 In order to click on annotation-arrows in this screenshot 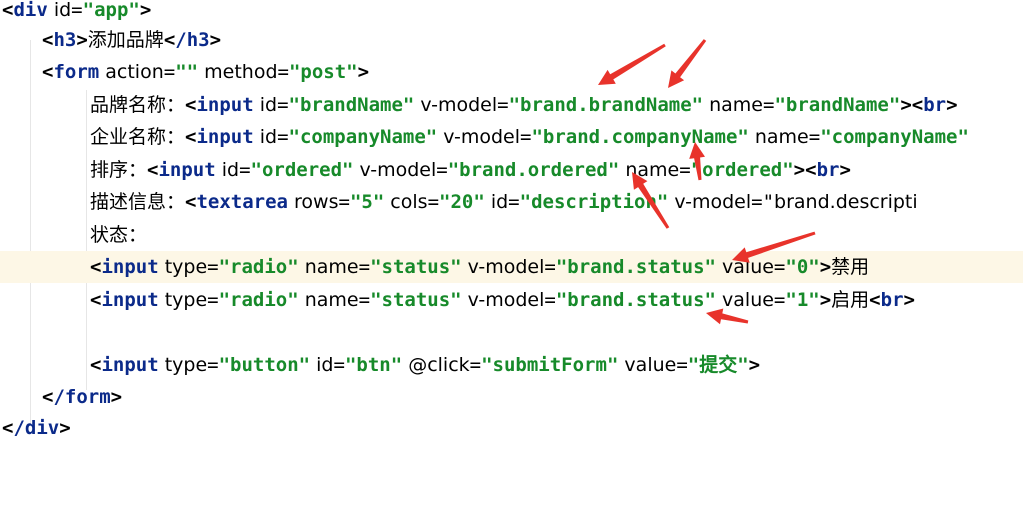, I will do `click(707, 182)`.